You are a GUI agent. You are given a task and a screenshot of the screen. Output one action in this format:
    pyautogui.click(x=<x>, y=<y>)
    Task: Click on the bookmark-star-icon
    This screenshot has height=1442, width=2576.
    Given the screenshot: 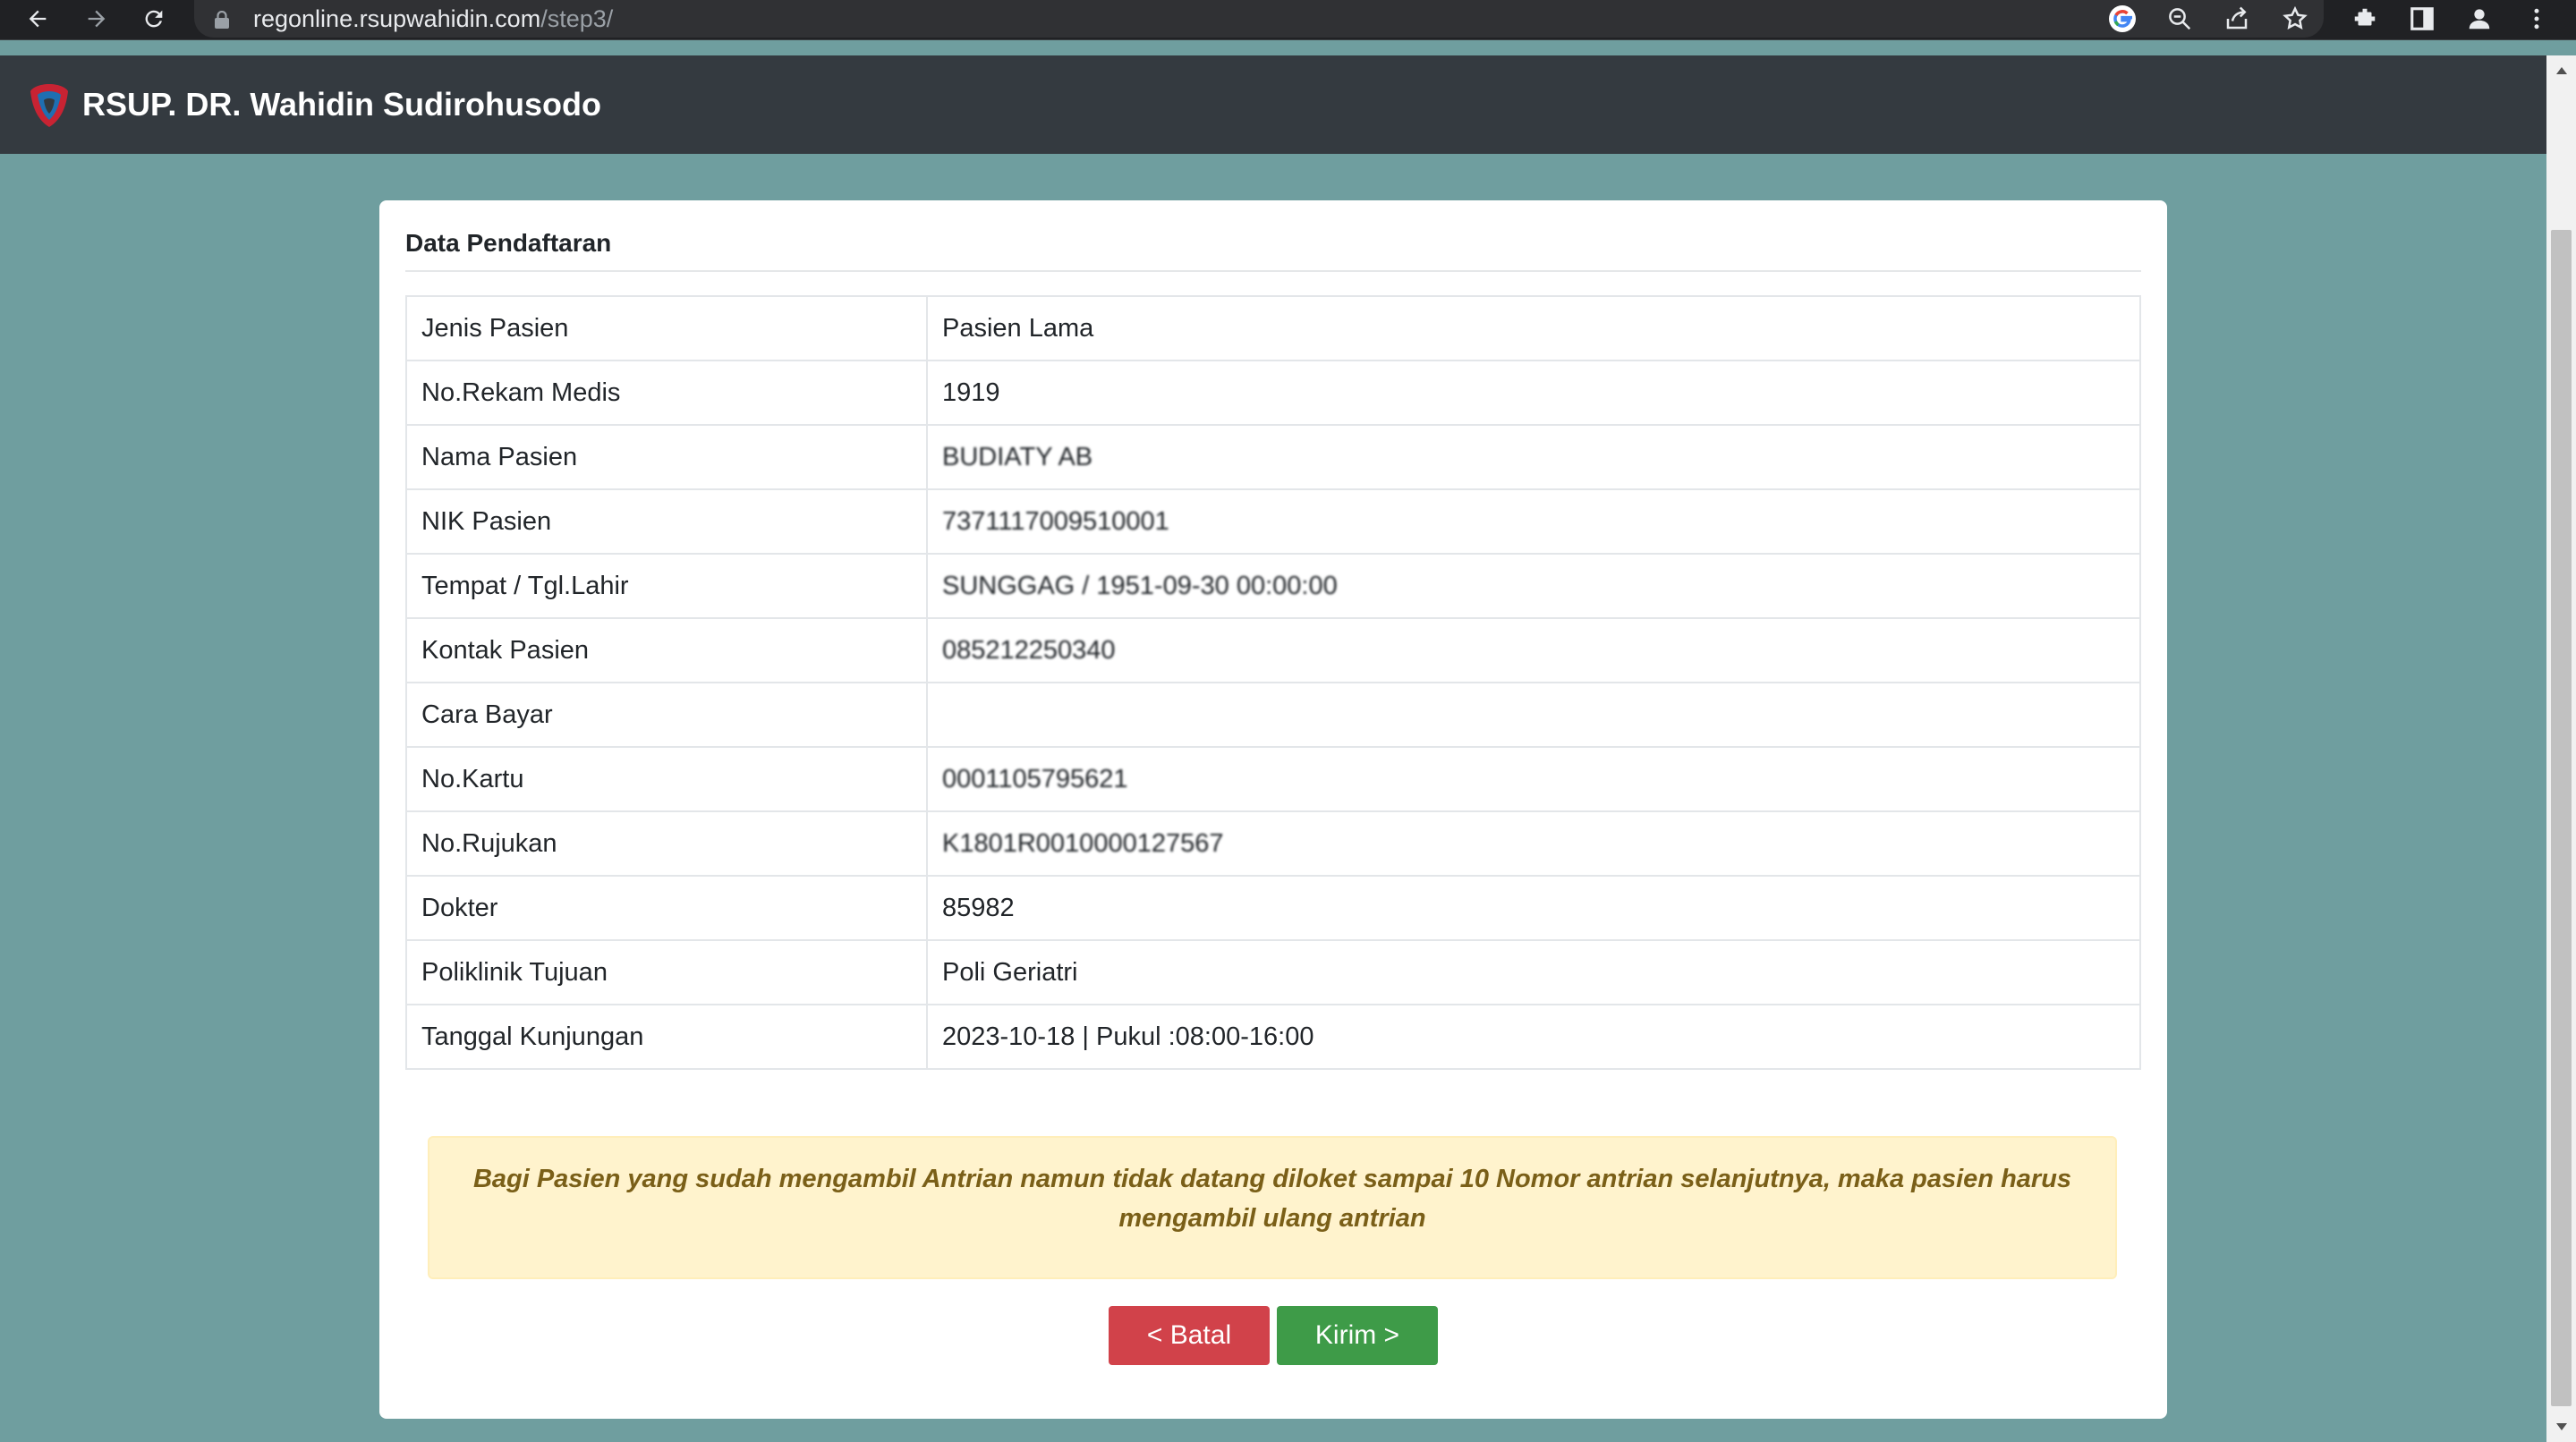 What is the action you would take?
    pyautogui.click(x=2295, y=19)
    